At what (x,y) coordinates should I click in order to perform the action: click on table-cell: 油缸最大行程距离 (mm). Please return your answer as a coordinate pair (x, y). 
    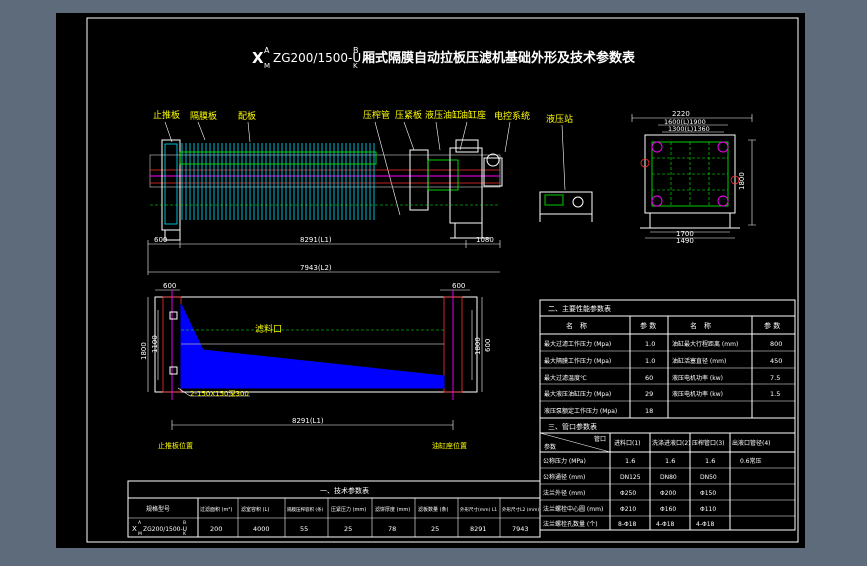
    Looking at the image, I should click on (705, 344).